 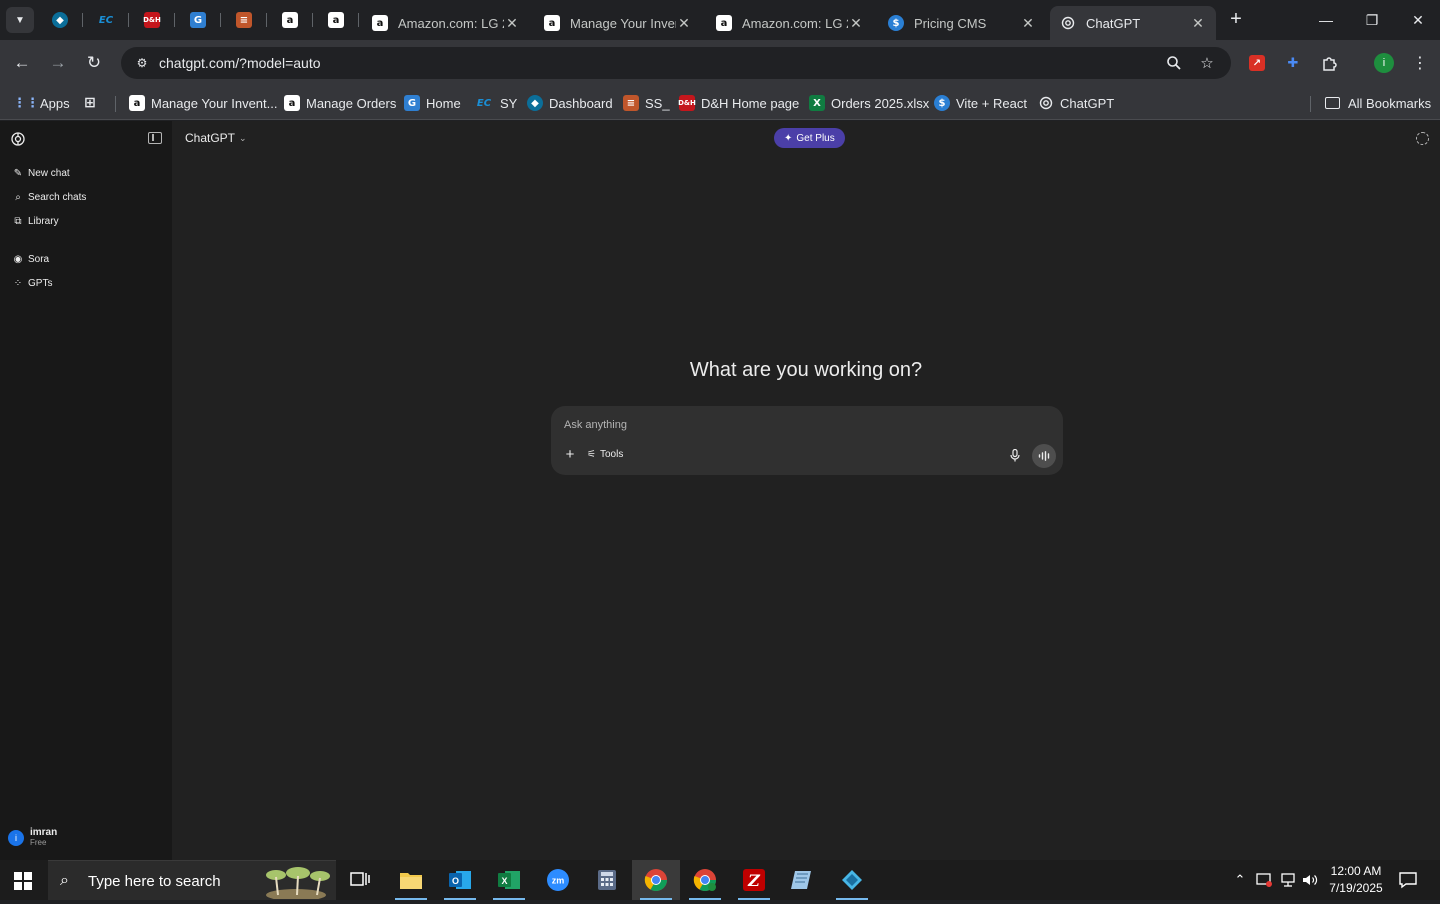 I want to click on address-bar: ⚙ chatgpt.com/?model=auto ☆, so click(x=676, y=63).